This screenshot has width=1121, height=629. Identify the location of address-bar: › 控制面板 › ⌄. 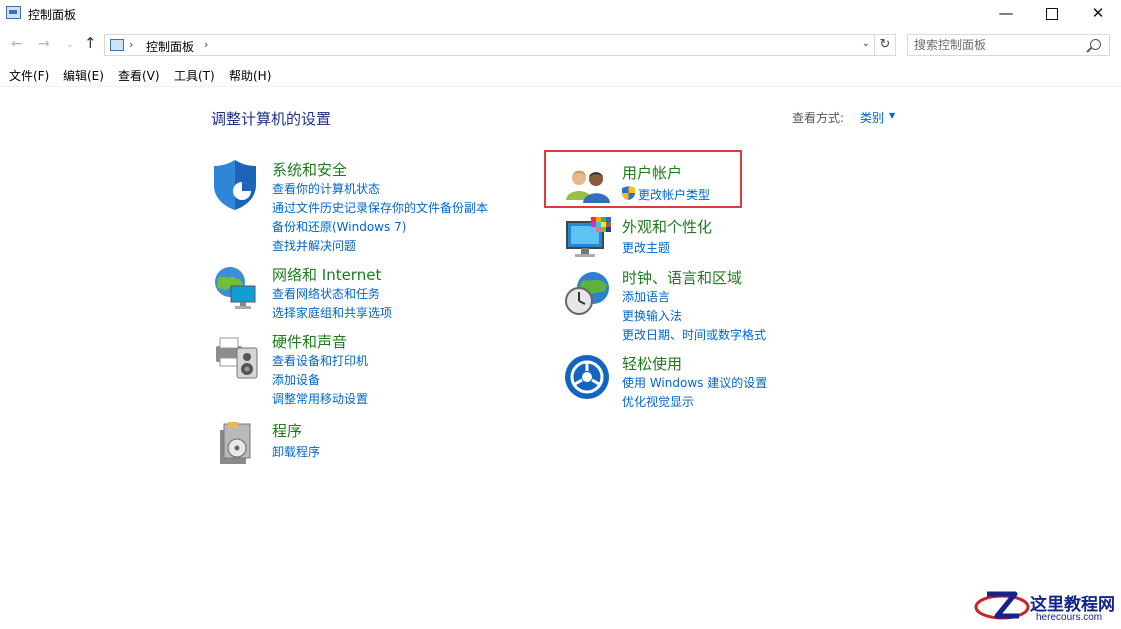
(489, 45).